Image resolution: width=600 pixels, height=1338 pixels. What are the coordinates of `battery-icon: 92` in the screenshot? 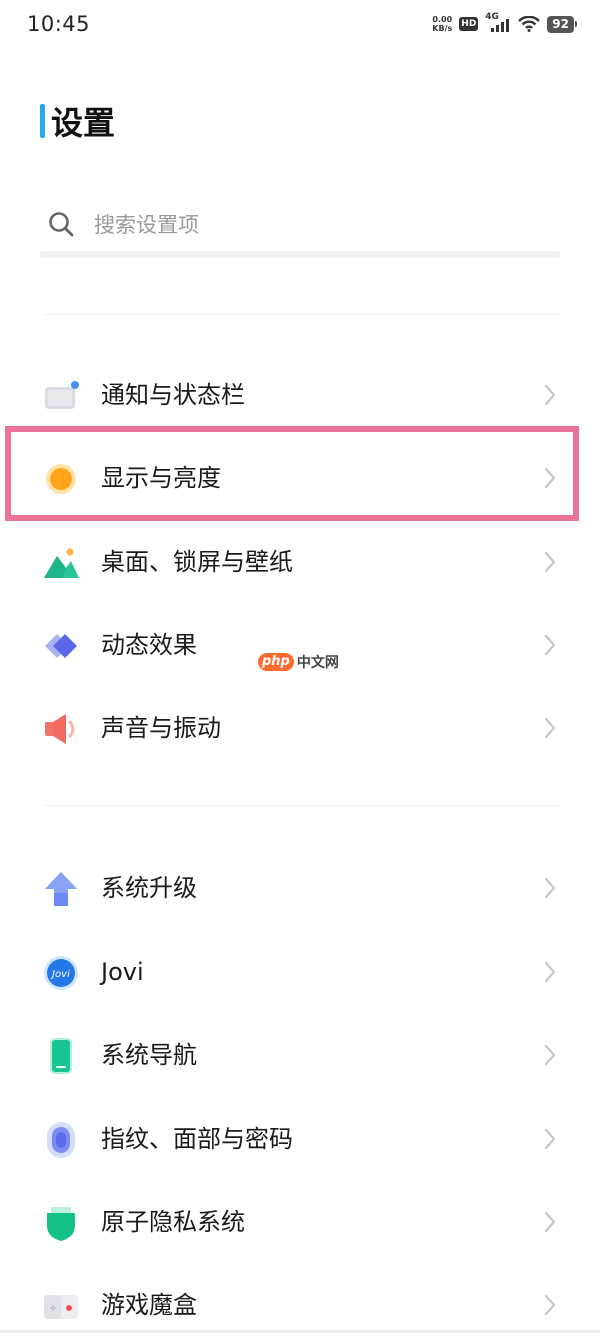 It's located at (562, 24).